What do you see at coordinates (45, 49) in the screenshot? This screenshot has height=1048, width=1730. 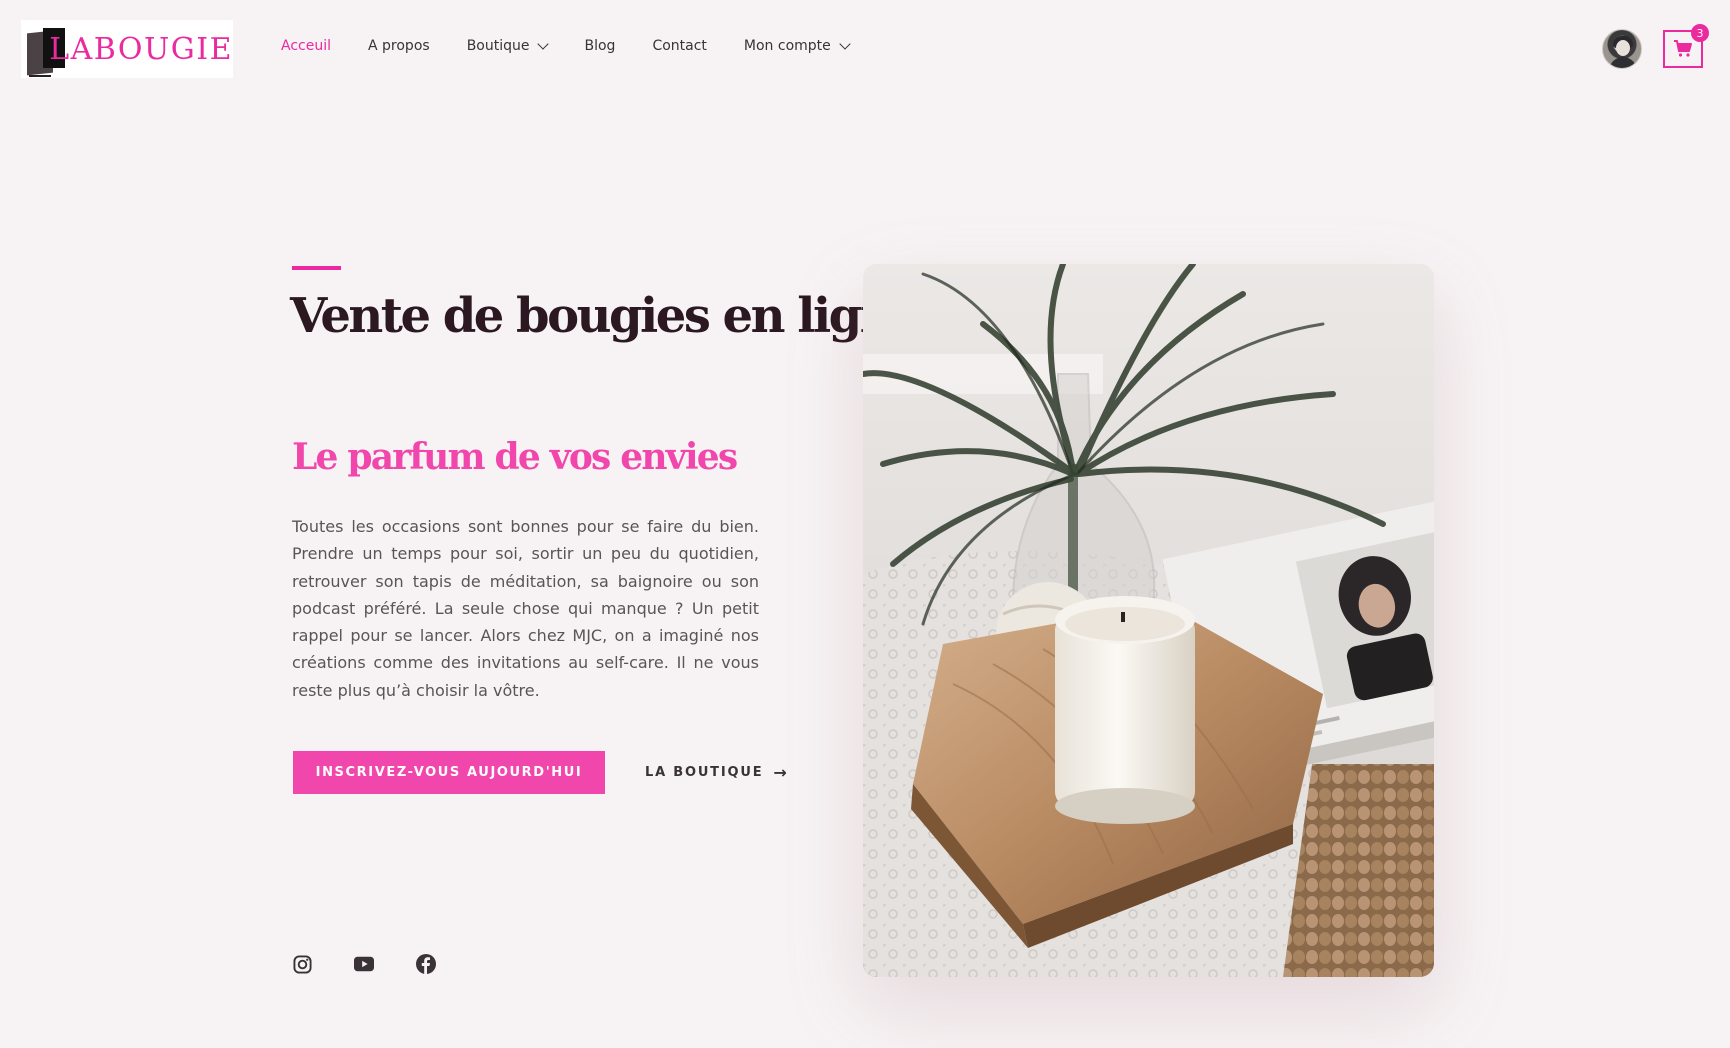 I see `logo-mark-icon` at bounding box center [45, 49].